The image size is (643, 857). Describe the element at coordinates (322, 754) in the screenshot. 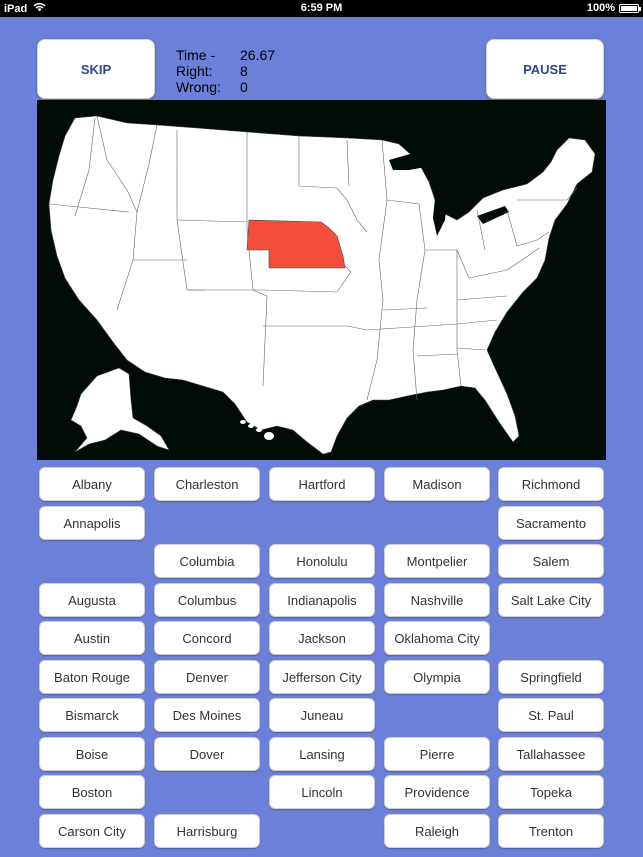

I see `city-button: Lansing` at that location.